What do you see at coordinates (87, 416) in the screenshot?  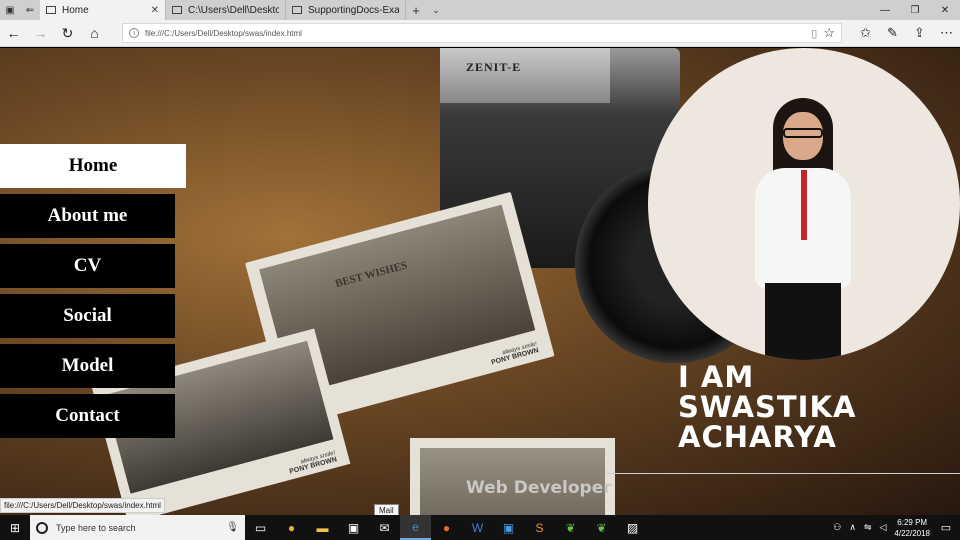 I see `nav-contact: Contact` at bounding box center [87, 416].